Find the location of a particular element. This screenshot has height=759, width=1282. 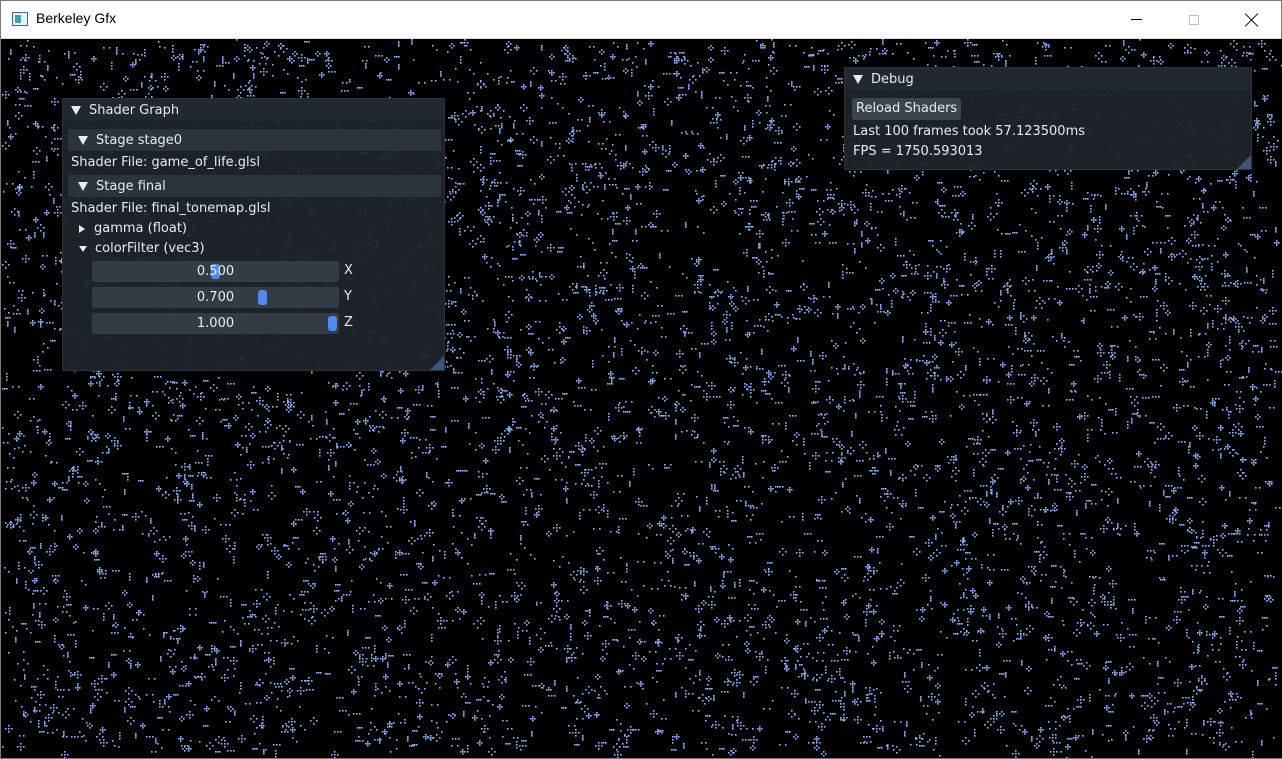

shader-graph-title: Shader Graph is located at coordinates (134, 110).